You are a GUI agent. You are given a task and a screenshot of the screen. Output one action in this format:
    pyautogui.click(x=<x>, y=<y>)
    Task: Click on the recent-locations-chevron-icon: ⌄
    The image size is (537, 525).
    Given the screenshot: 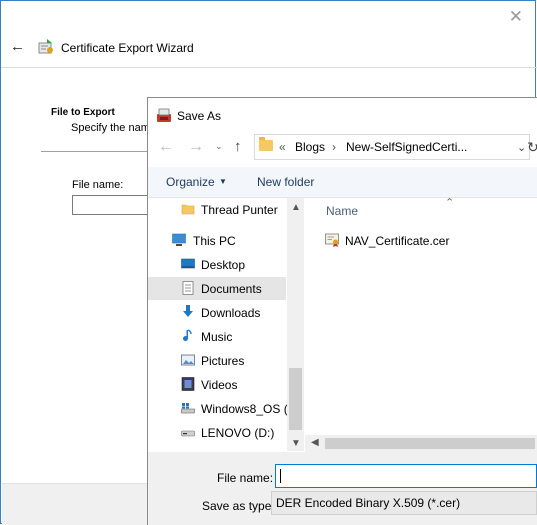 What is the action you would take?
    pyautogui.click(x=219, y=146)
    